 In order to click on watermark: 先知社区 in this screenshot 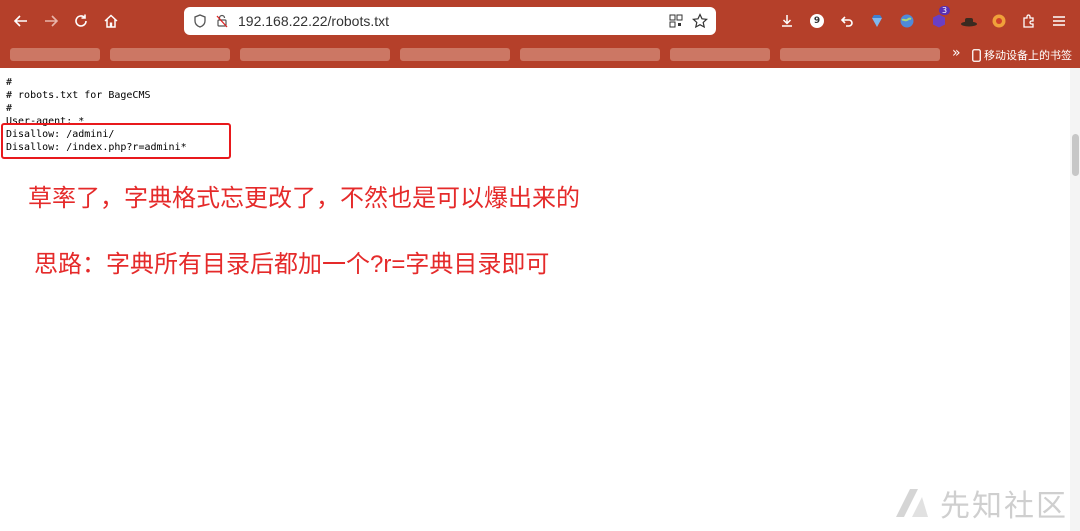, I will do `click(980, 503)`.